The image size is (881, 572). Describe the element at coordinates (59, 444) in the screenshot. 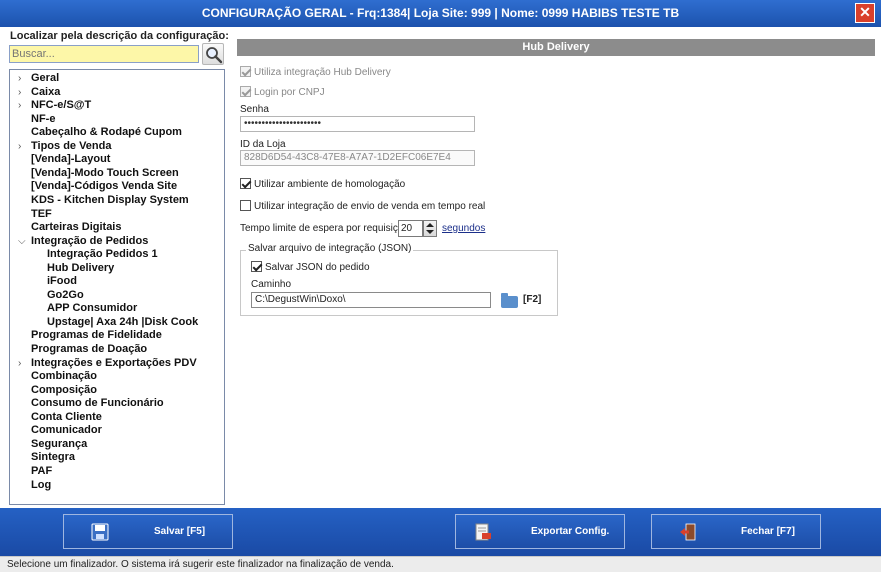

I see `tree-item: Segurança` at that location.